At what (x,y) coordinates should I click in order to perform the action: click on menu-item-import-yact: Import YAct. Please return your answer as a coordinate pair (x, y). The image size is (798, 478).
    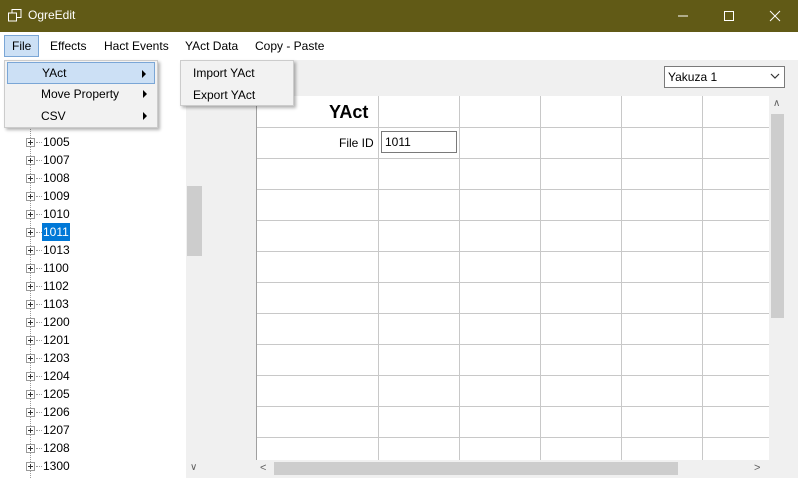
    Looking at the image, I should click on (237, 73).